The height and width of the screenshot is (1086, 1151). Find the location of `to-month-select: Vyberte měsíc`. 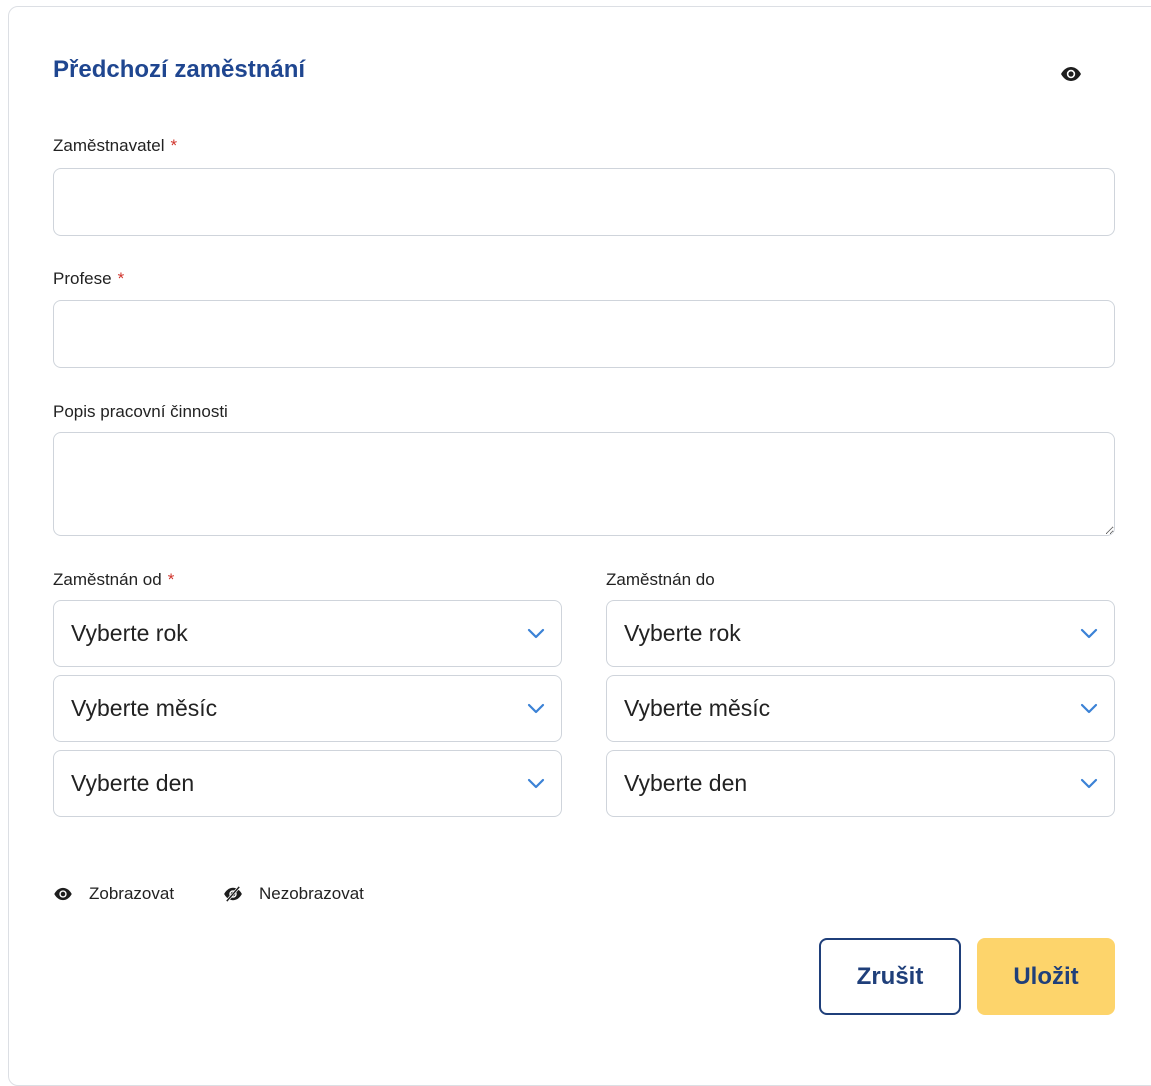

to-month-select: Vyberte měsíc is located at coordinates (860, 708).